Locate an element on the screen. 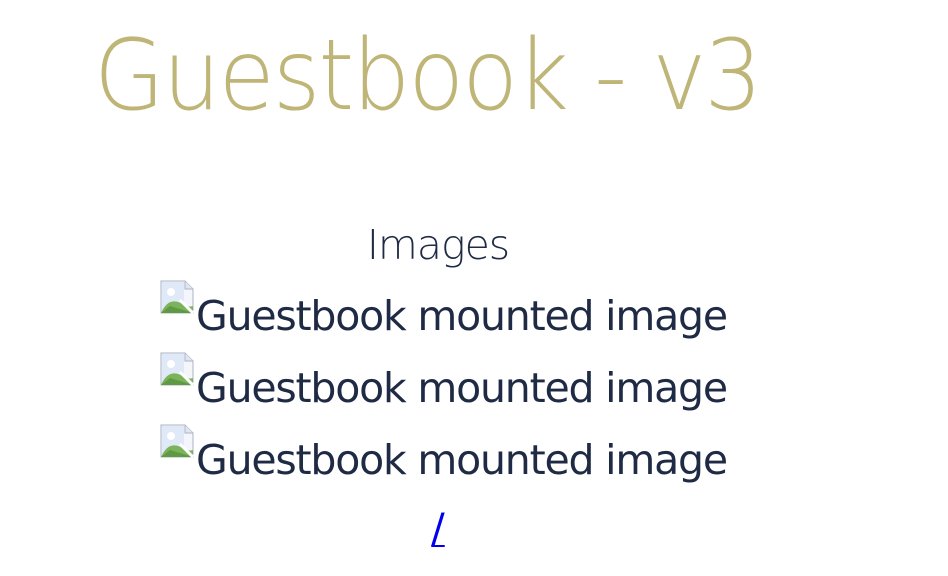  page-title: Guestbook - v3 is located at coordinates (428, 76).